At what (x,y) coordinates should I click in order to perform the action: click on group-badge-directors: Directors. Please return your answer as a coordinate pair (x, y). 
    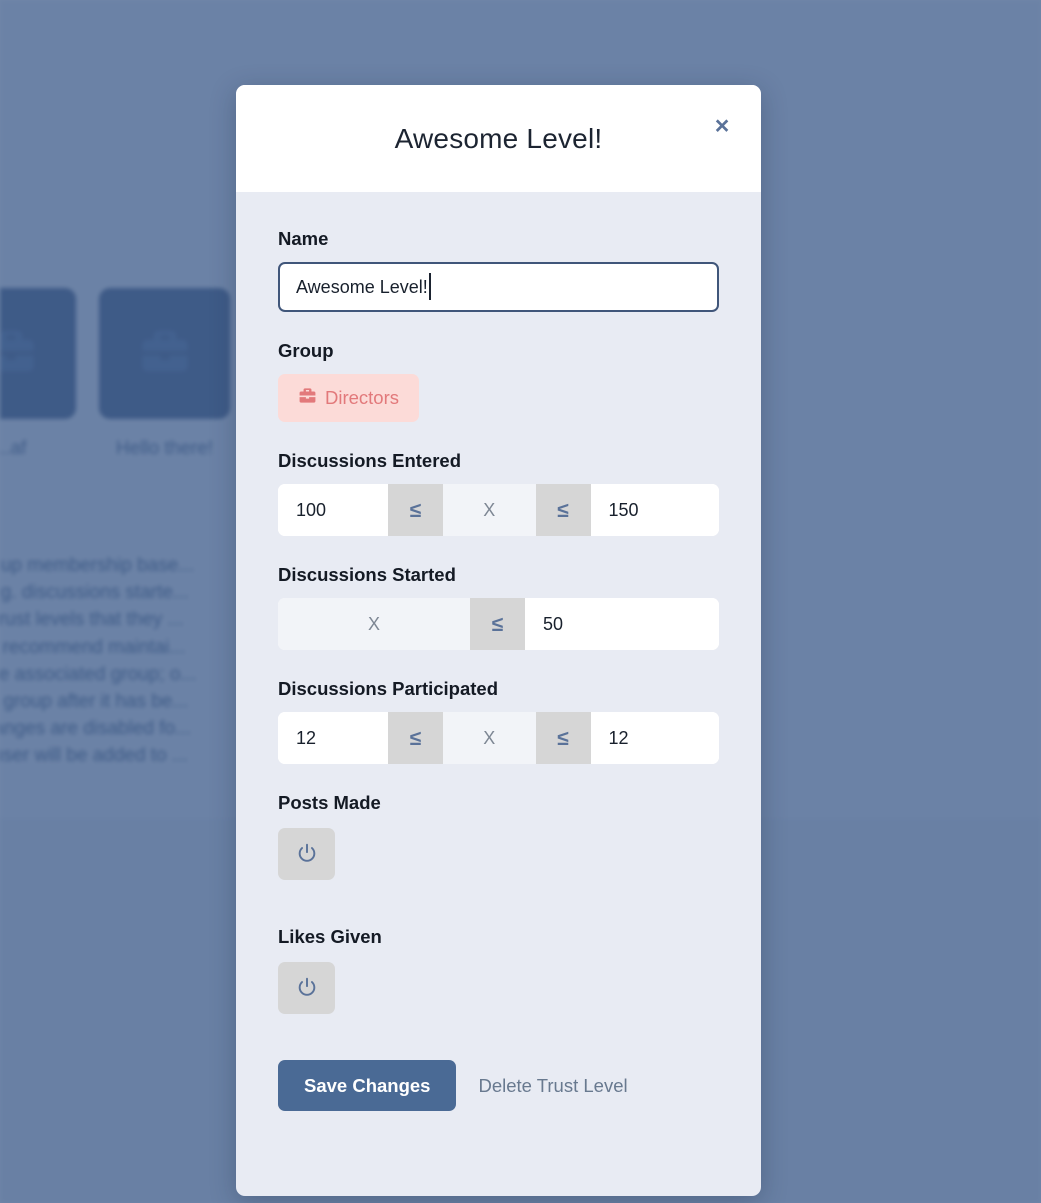
    Looking at the image, I should click on (349, 398).